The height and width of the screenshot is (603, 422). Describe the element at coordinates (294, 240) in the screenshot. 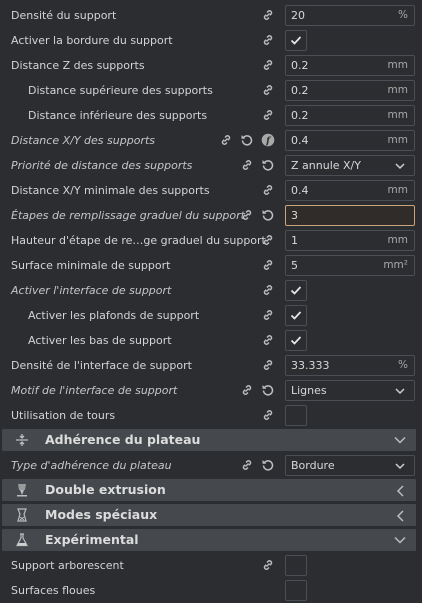

I see `field-value: 1` at that location.